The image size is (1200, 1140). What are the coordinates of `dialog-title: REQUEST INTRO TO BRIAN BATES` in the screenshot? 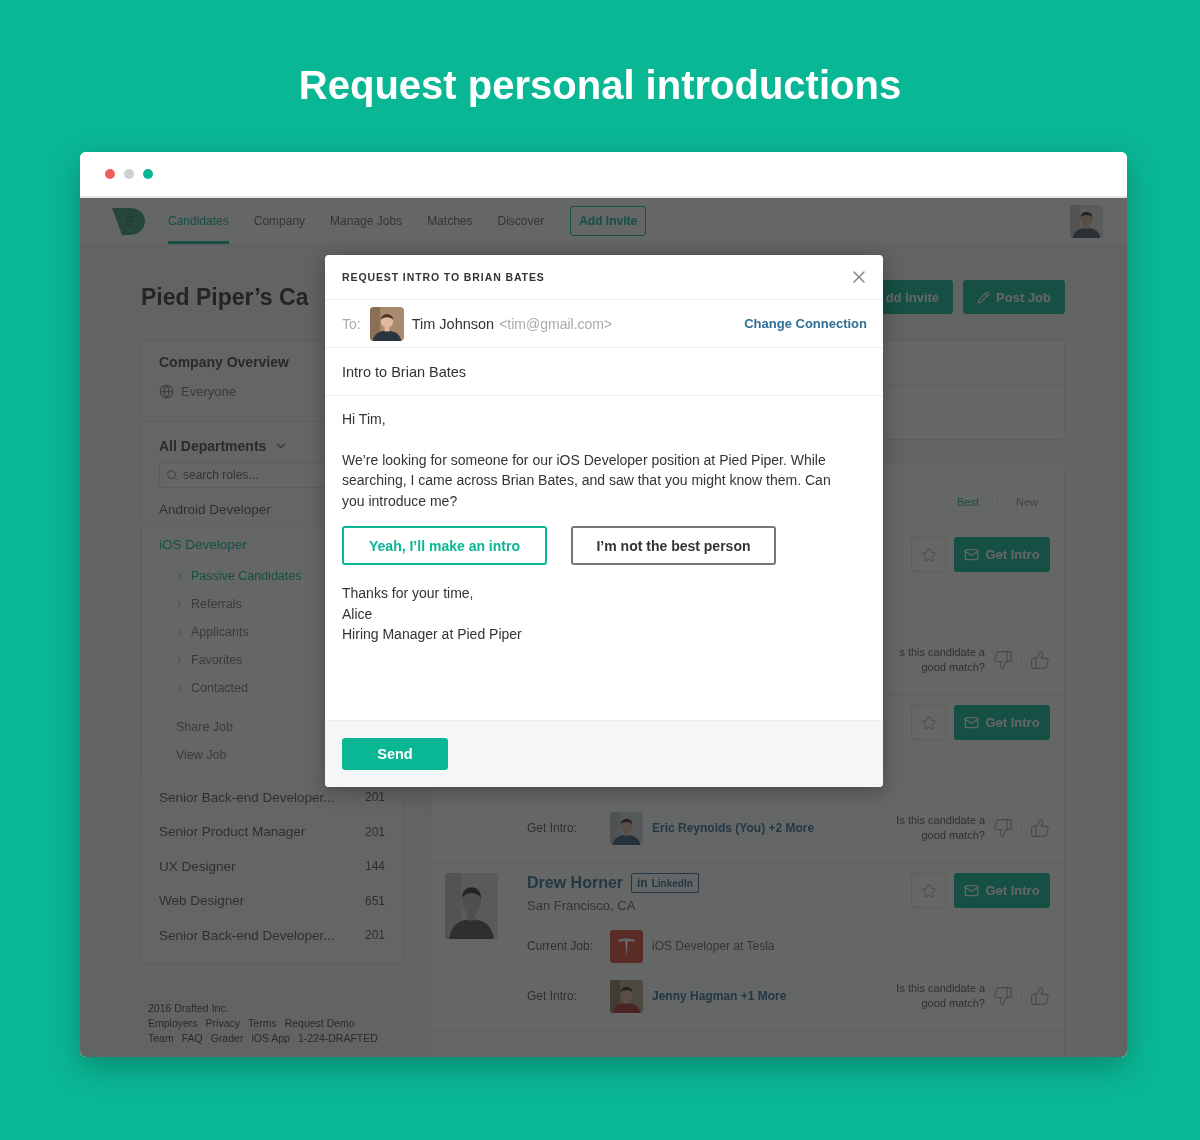 It's located at (443, 277).